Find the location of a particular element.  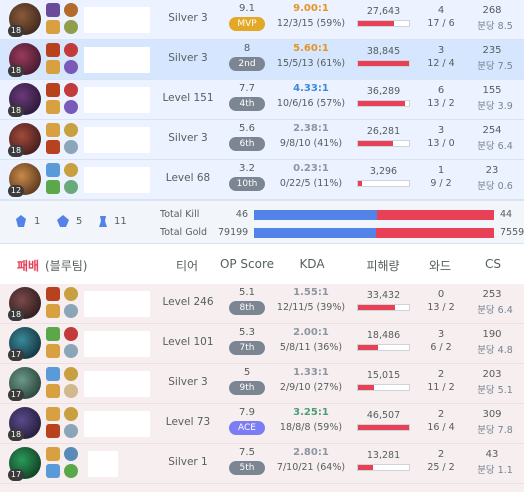

kda-ratio: 2.80:1 is located at coordinates (311, 452).